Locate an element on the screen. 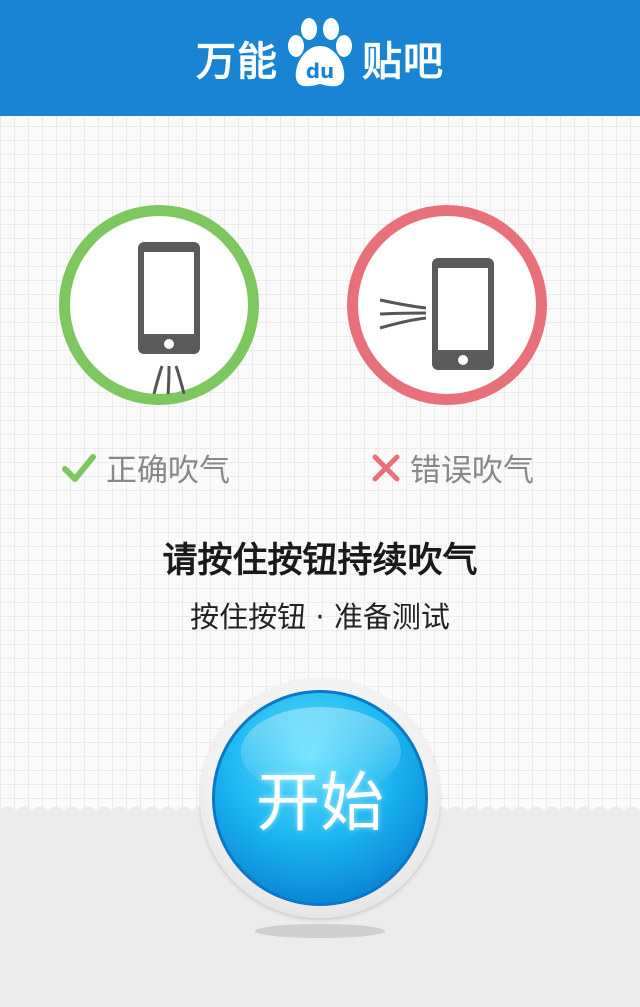 Image resolution: width=640 pixels, height=1007 pixels. correct-caption-label: 正确吹气 is located at coordinates (168, 471).